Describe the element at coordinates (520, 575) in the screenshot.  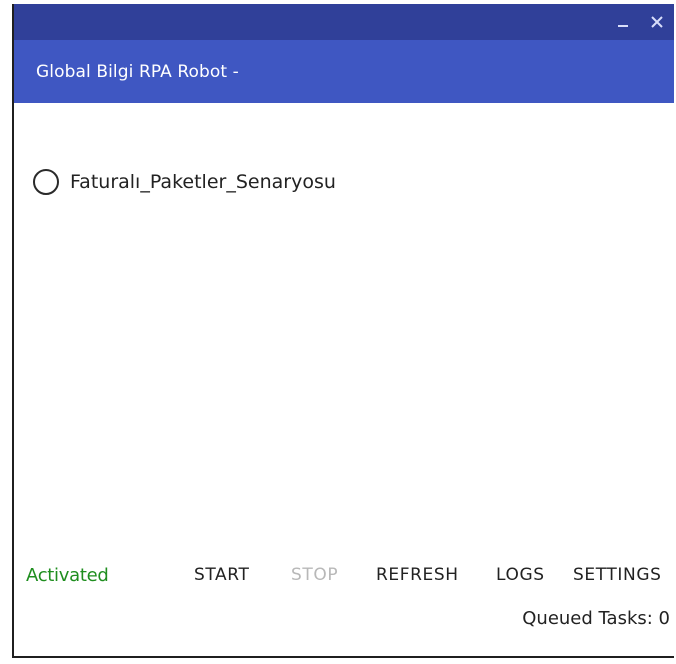
I see `logs-button: LOGS` at that location.